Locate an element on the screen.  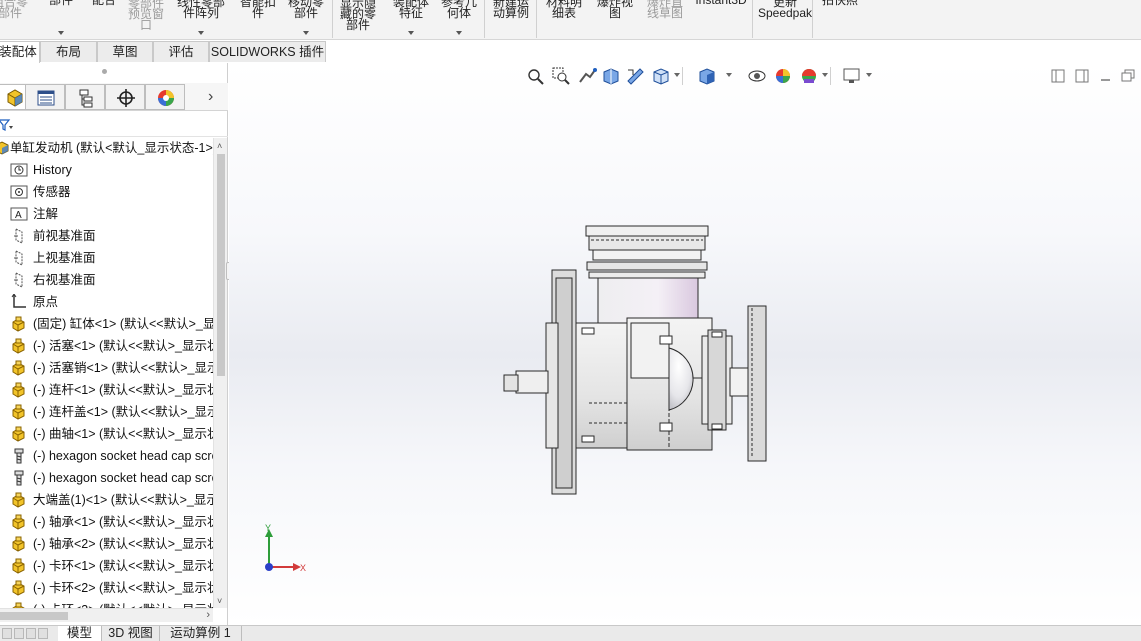
configurationmanager-icon is located at coordinates (86, 98).